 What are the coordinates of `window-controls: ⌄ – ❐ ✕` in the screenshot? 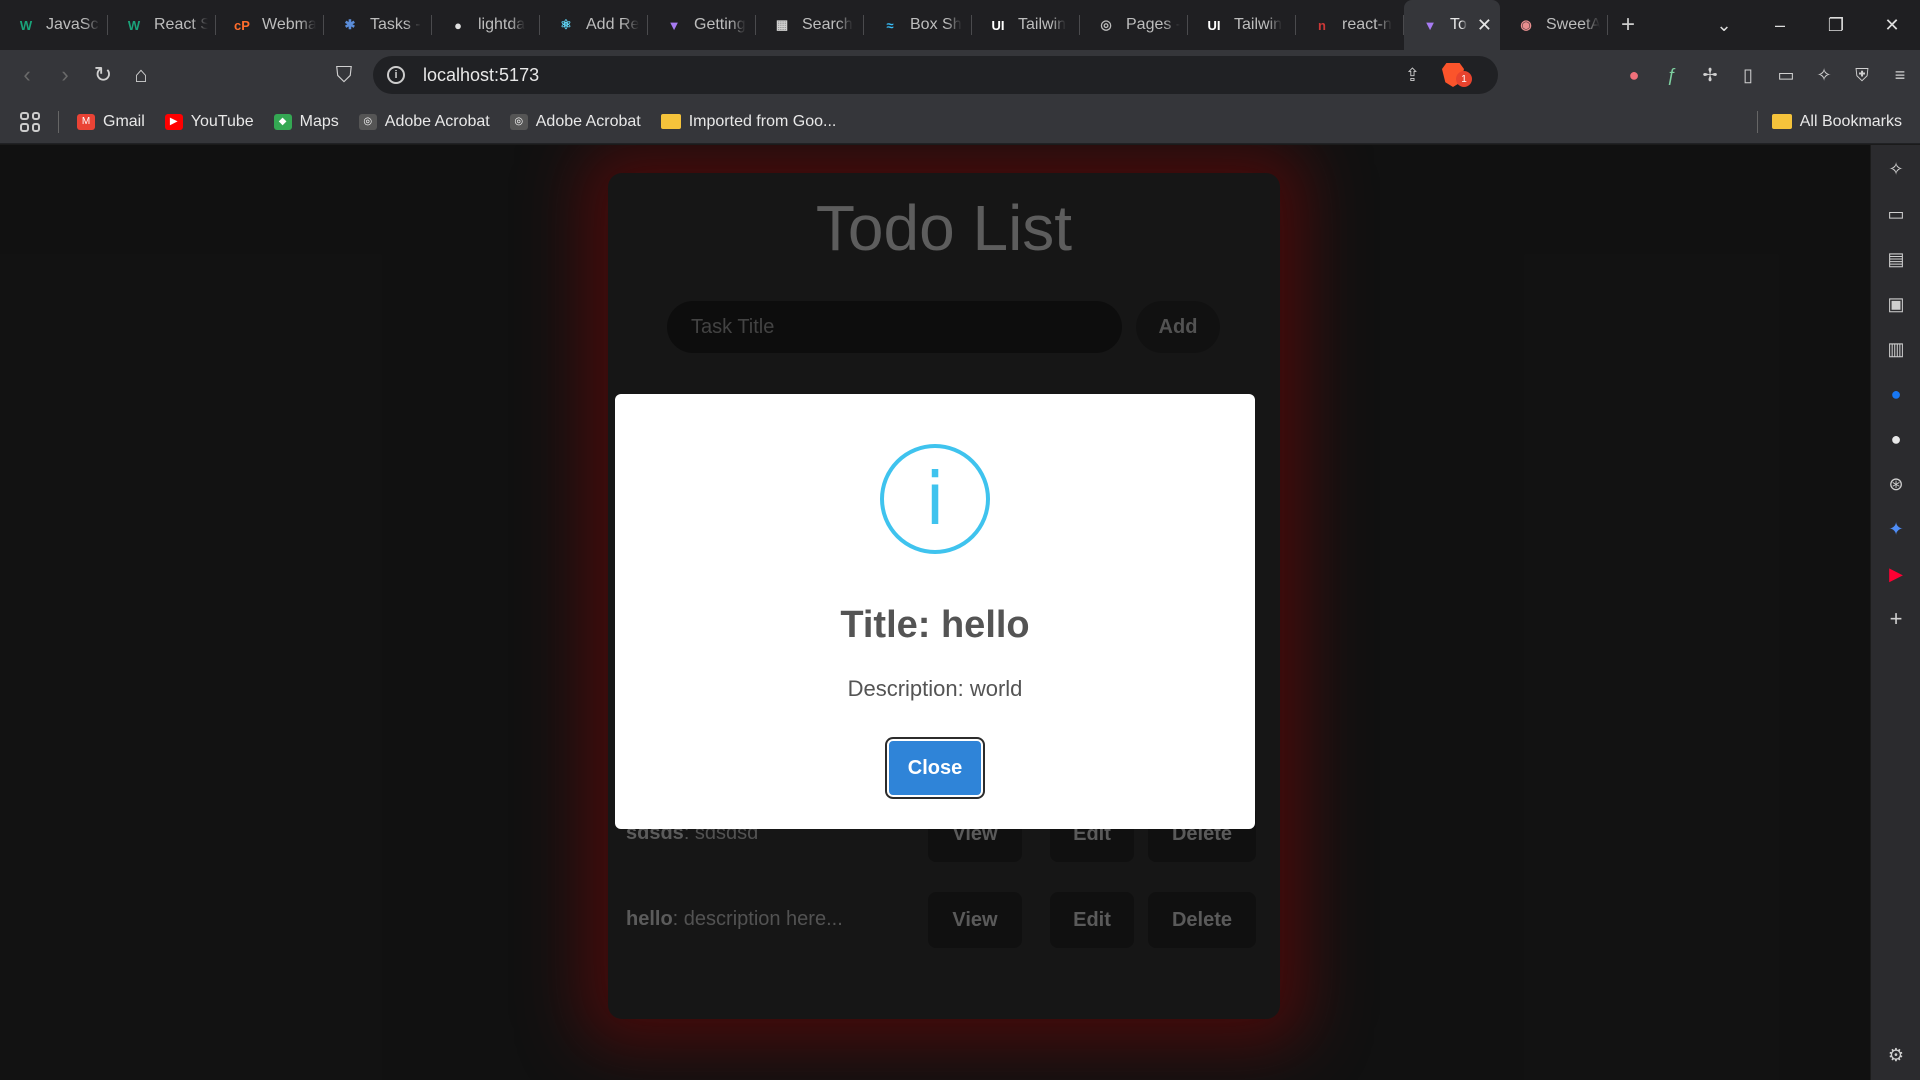 It's located at (1808, 25).